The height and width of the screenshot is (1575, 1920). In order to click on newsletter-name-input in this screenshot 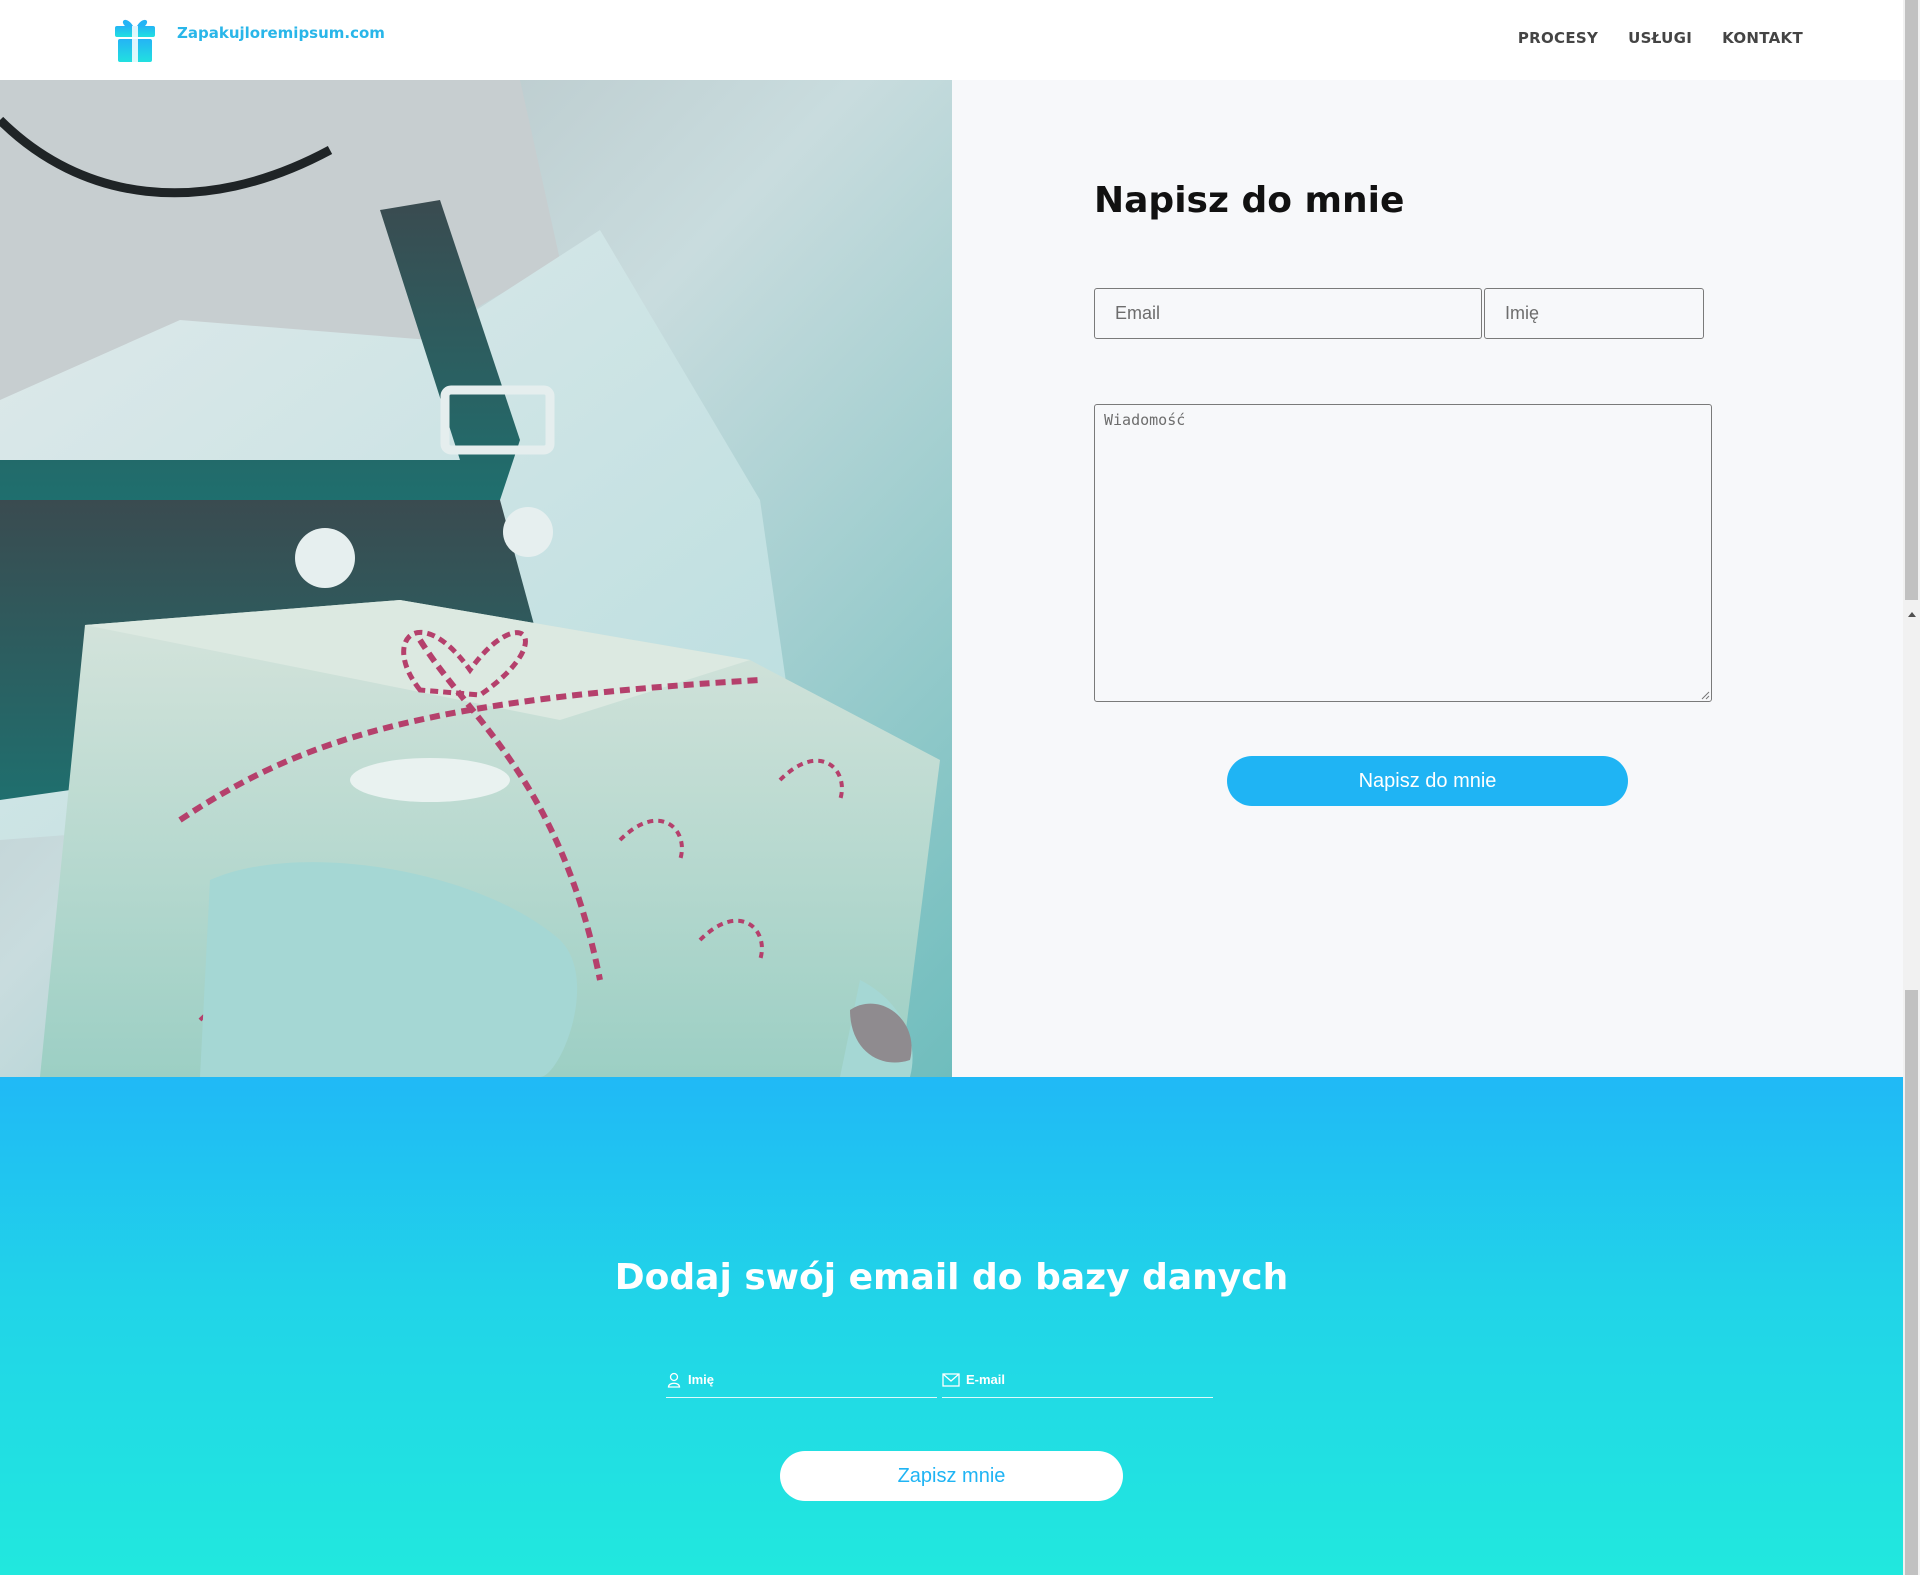, I will do `click(803, 1379)`.